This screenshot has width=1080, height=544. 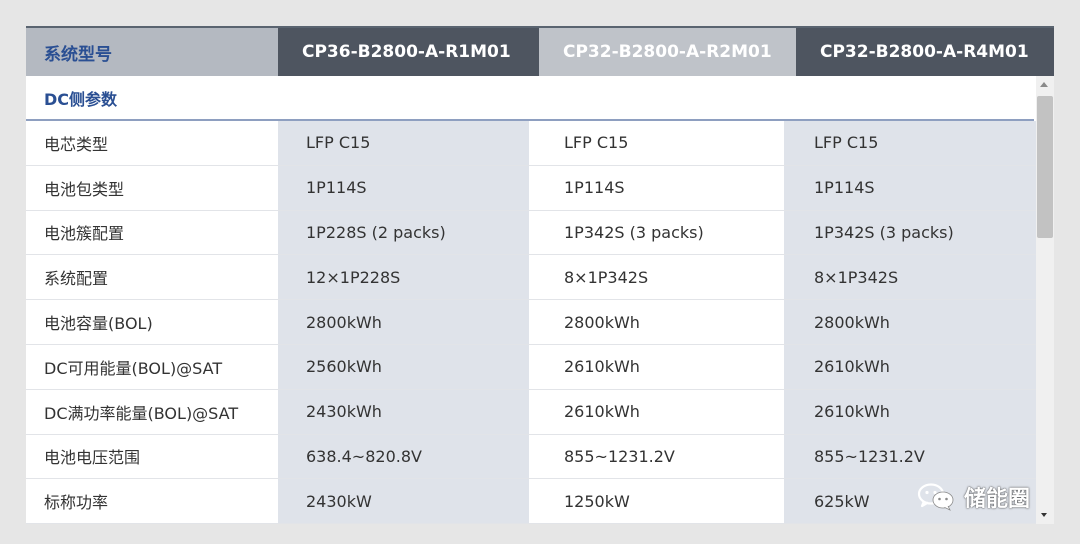 I want to click on scroll-thumb, so click(x=1045, y=167).